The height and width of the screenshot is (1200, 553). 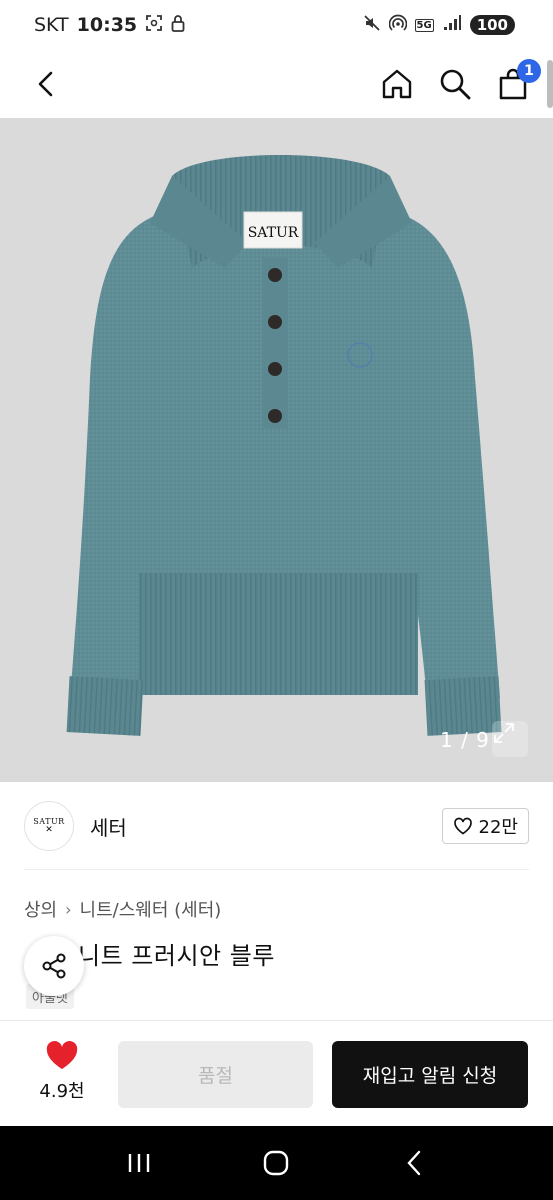 I want to click on signal-icon, so click(x=452, y=25).